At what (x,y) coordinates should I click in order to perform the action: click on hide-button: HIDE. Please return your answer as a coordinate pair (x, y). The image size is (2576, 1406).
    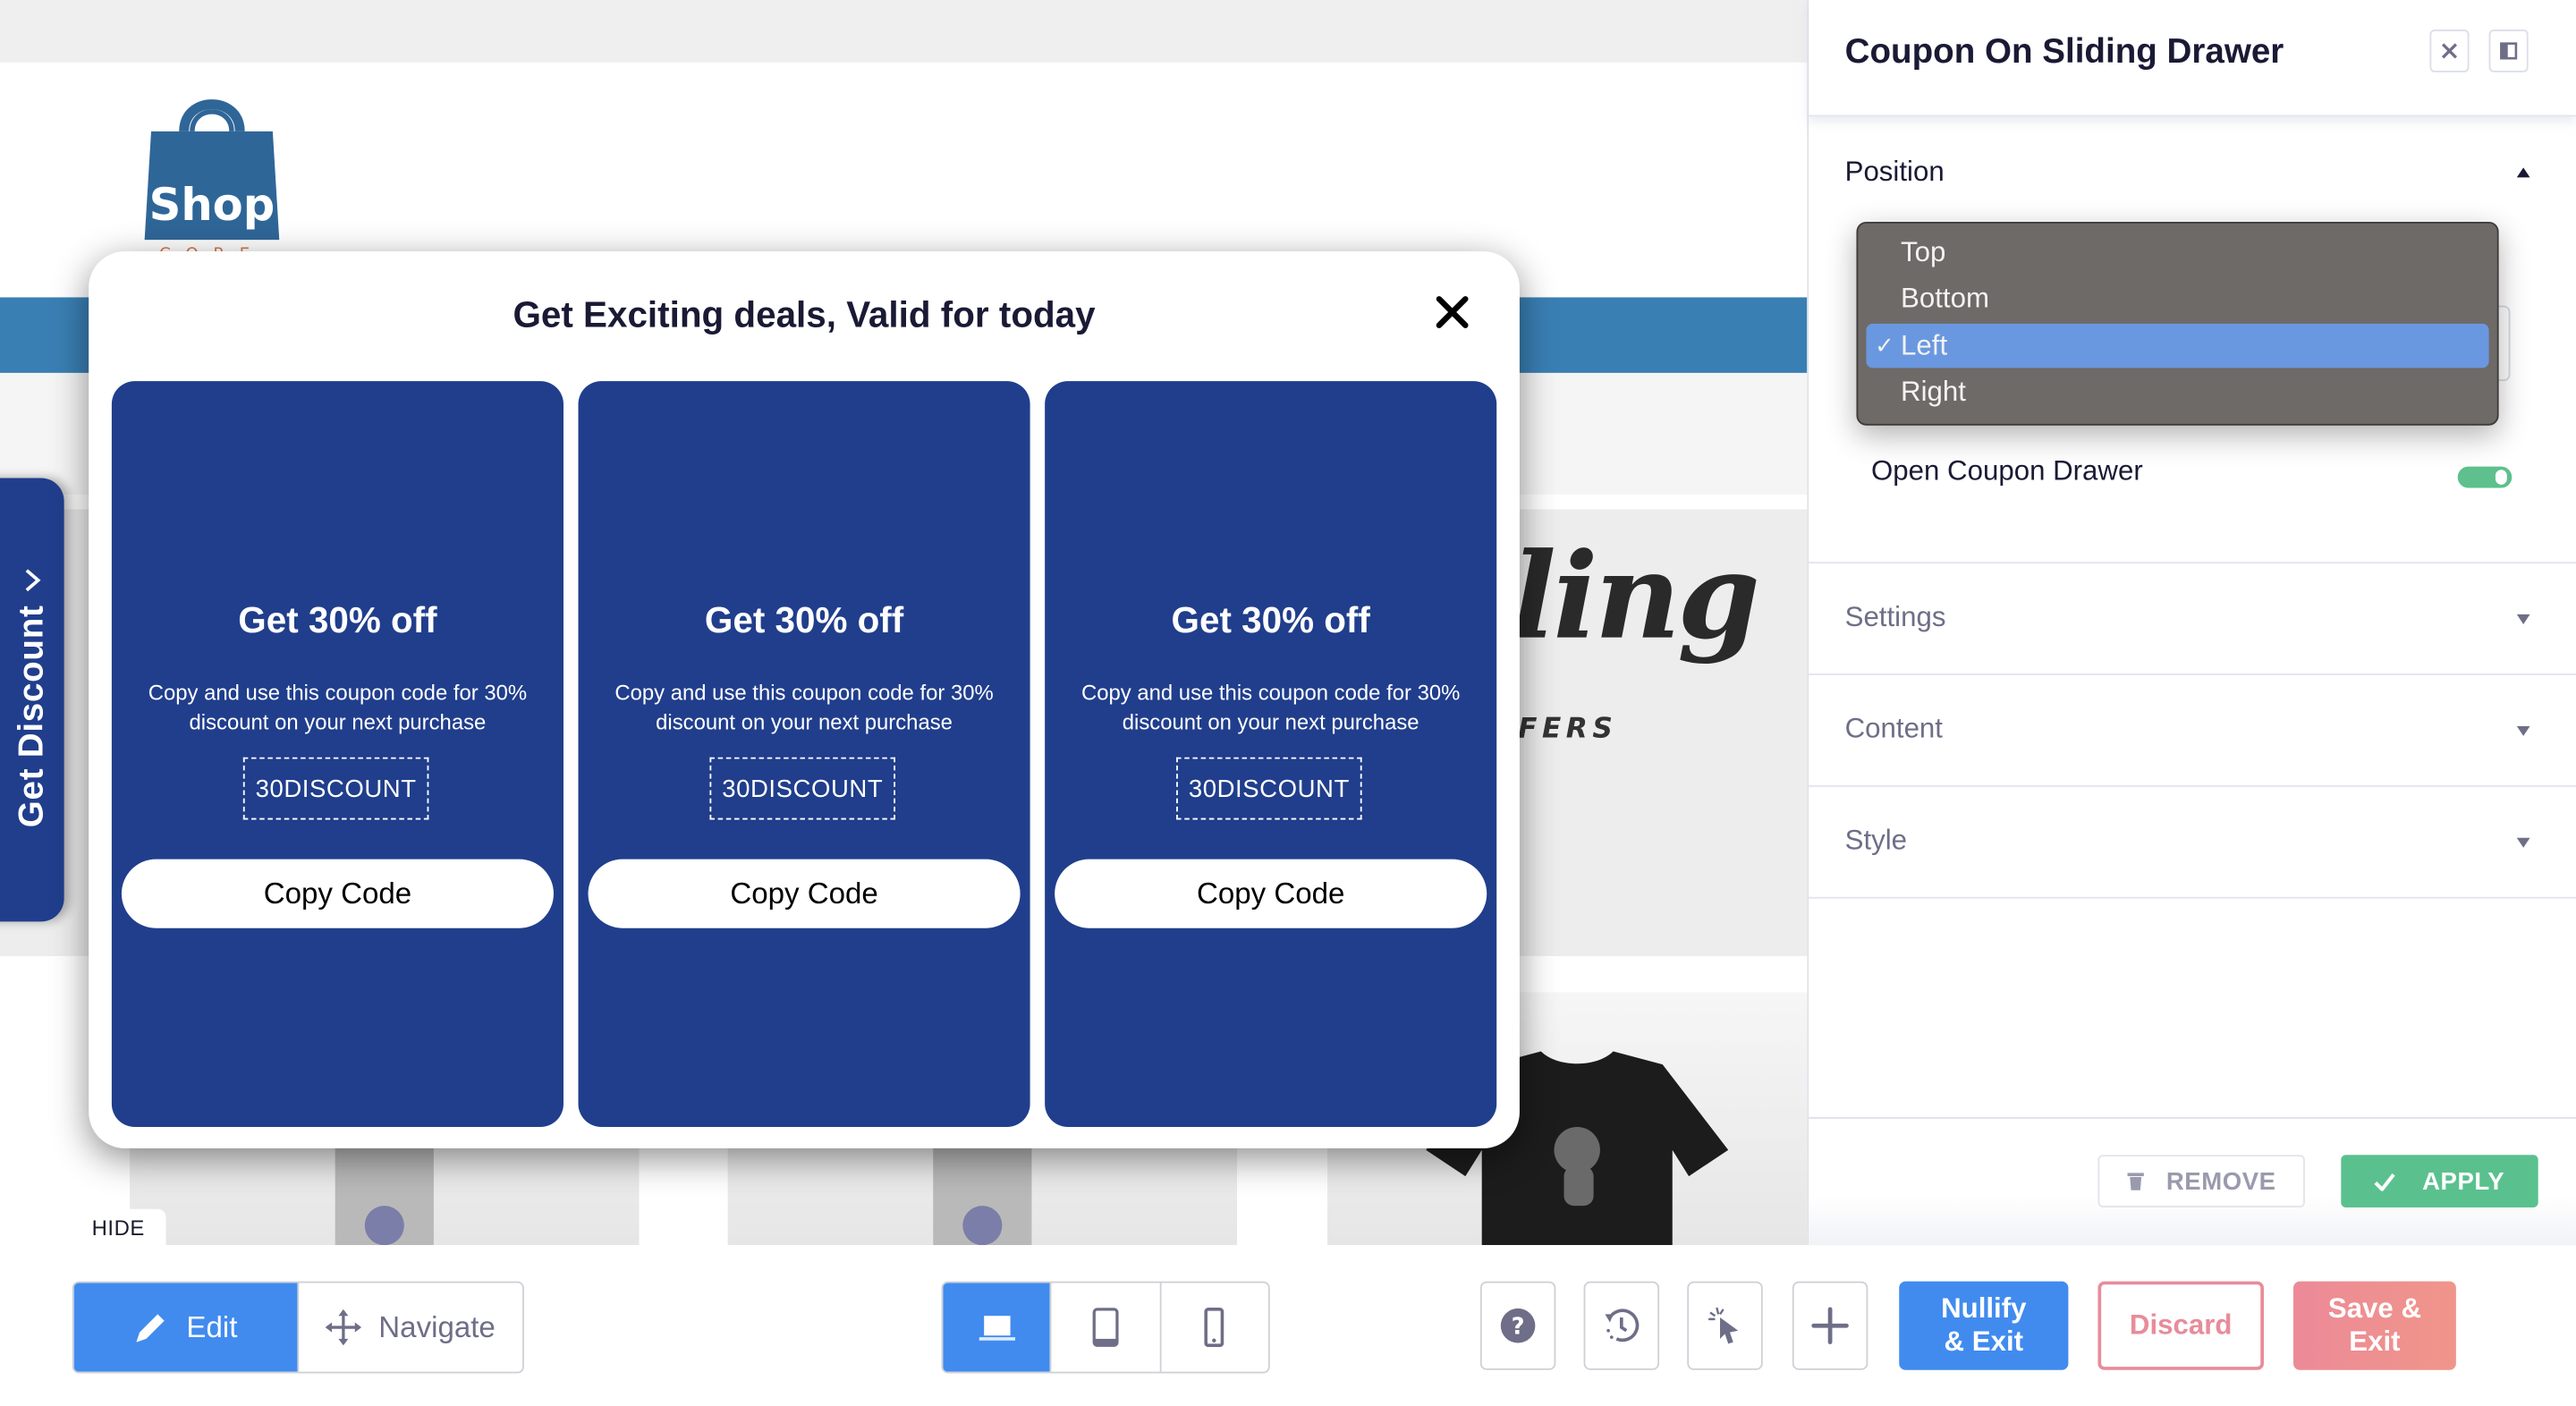
    Looking at the image, I should click on (118, 1227).